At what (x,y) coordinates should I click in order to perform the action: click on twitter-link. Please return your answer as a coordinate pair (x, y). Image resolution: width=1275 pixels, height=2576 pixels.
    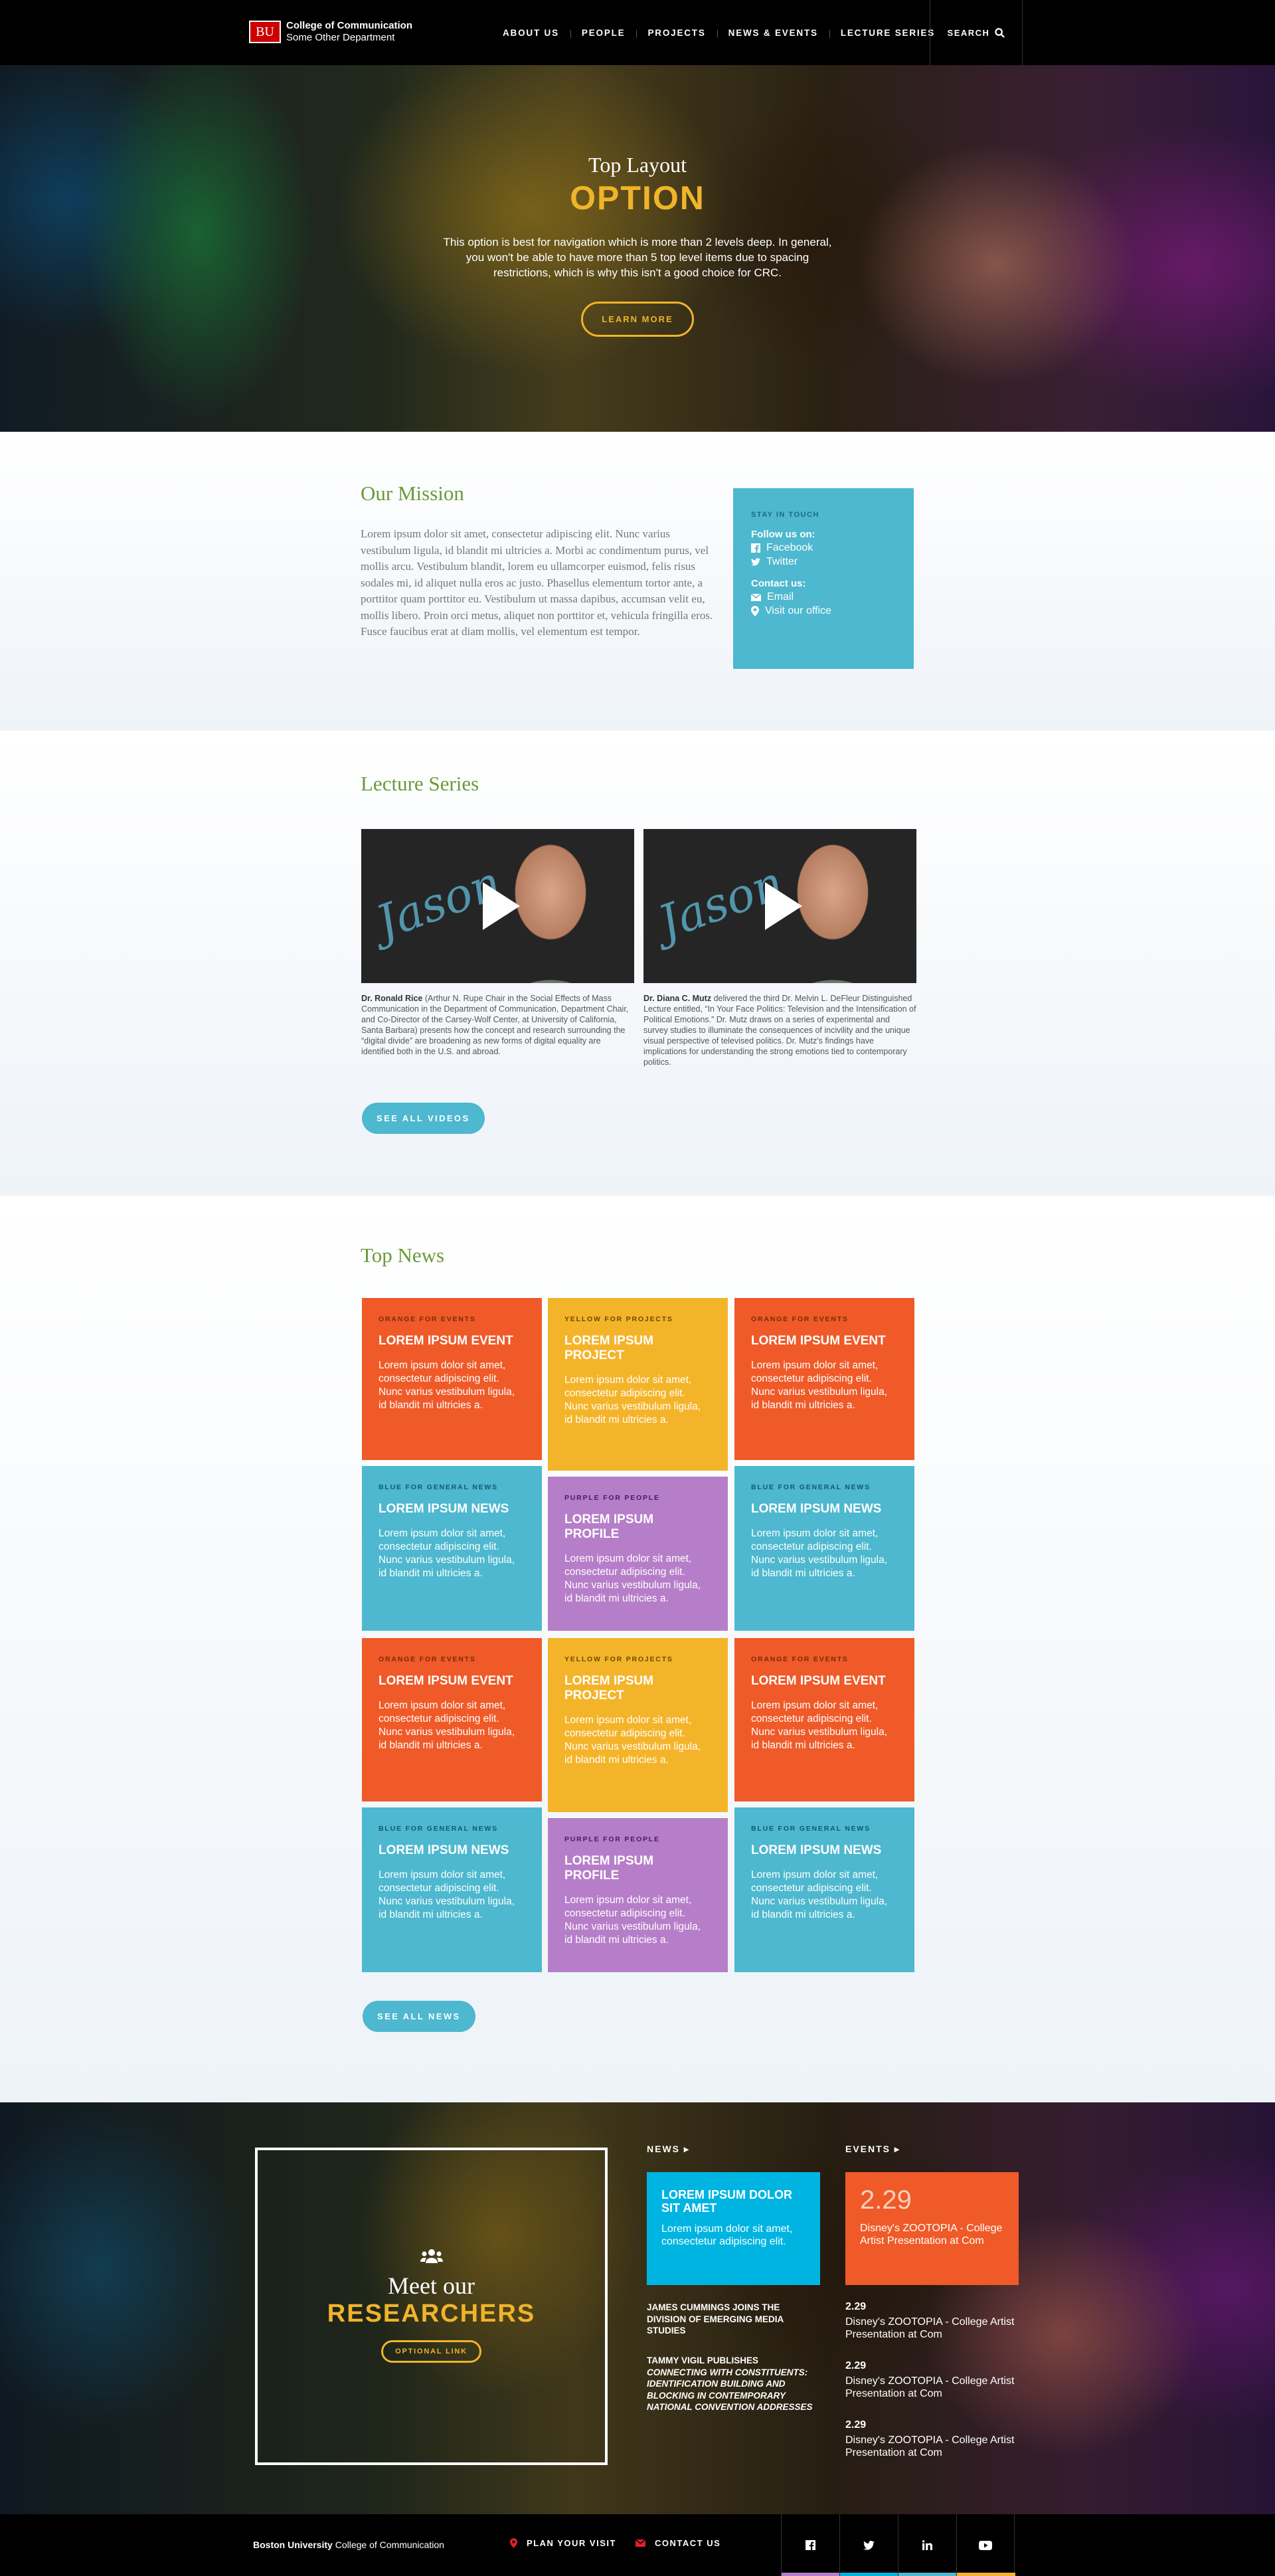
    Looking at the image, I should click on (868, 2545).